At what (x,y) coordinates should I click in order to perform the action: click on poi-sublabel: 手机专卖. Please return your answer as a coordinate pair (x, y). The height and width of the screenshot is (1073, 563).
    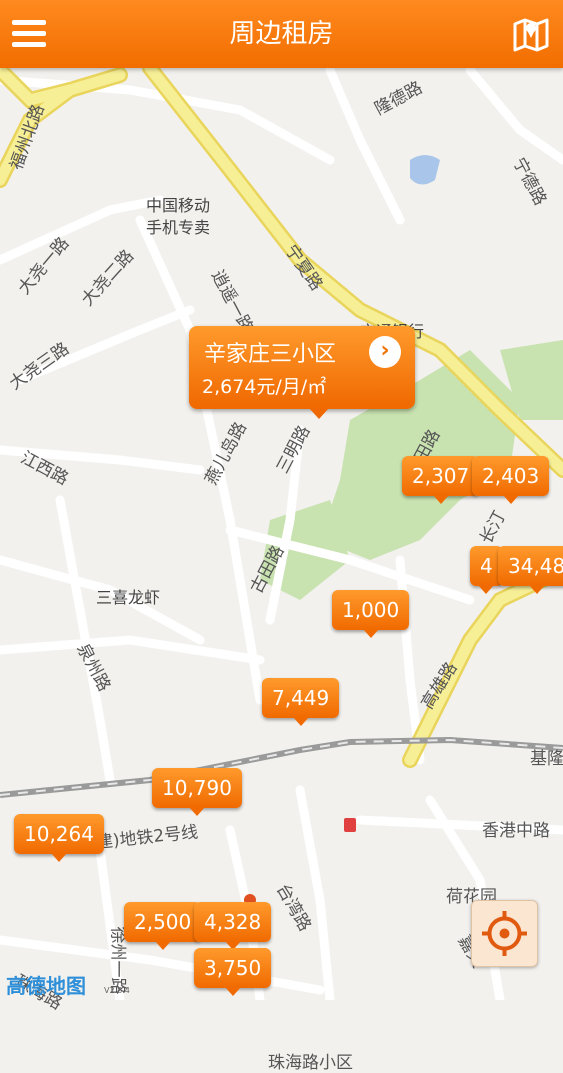
    Looking at the image, I should click on (178, 227).